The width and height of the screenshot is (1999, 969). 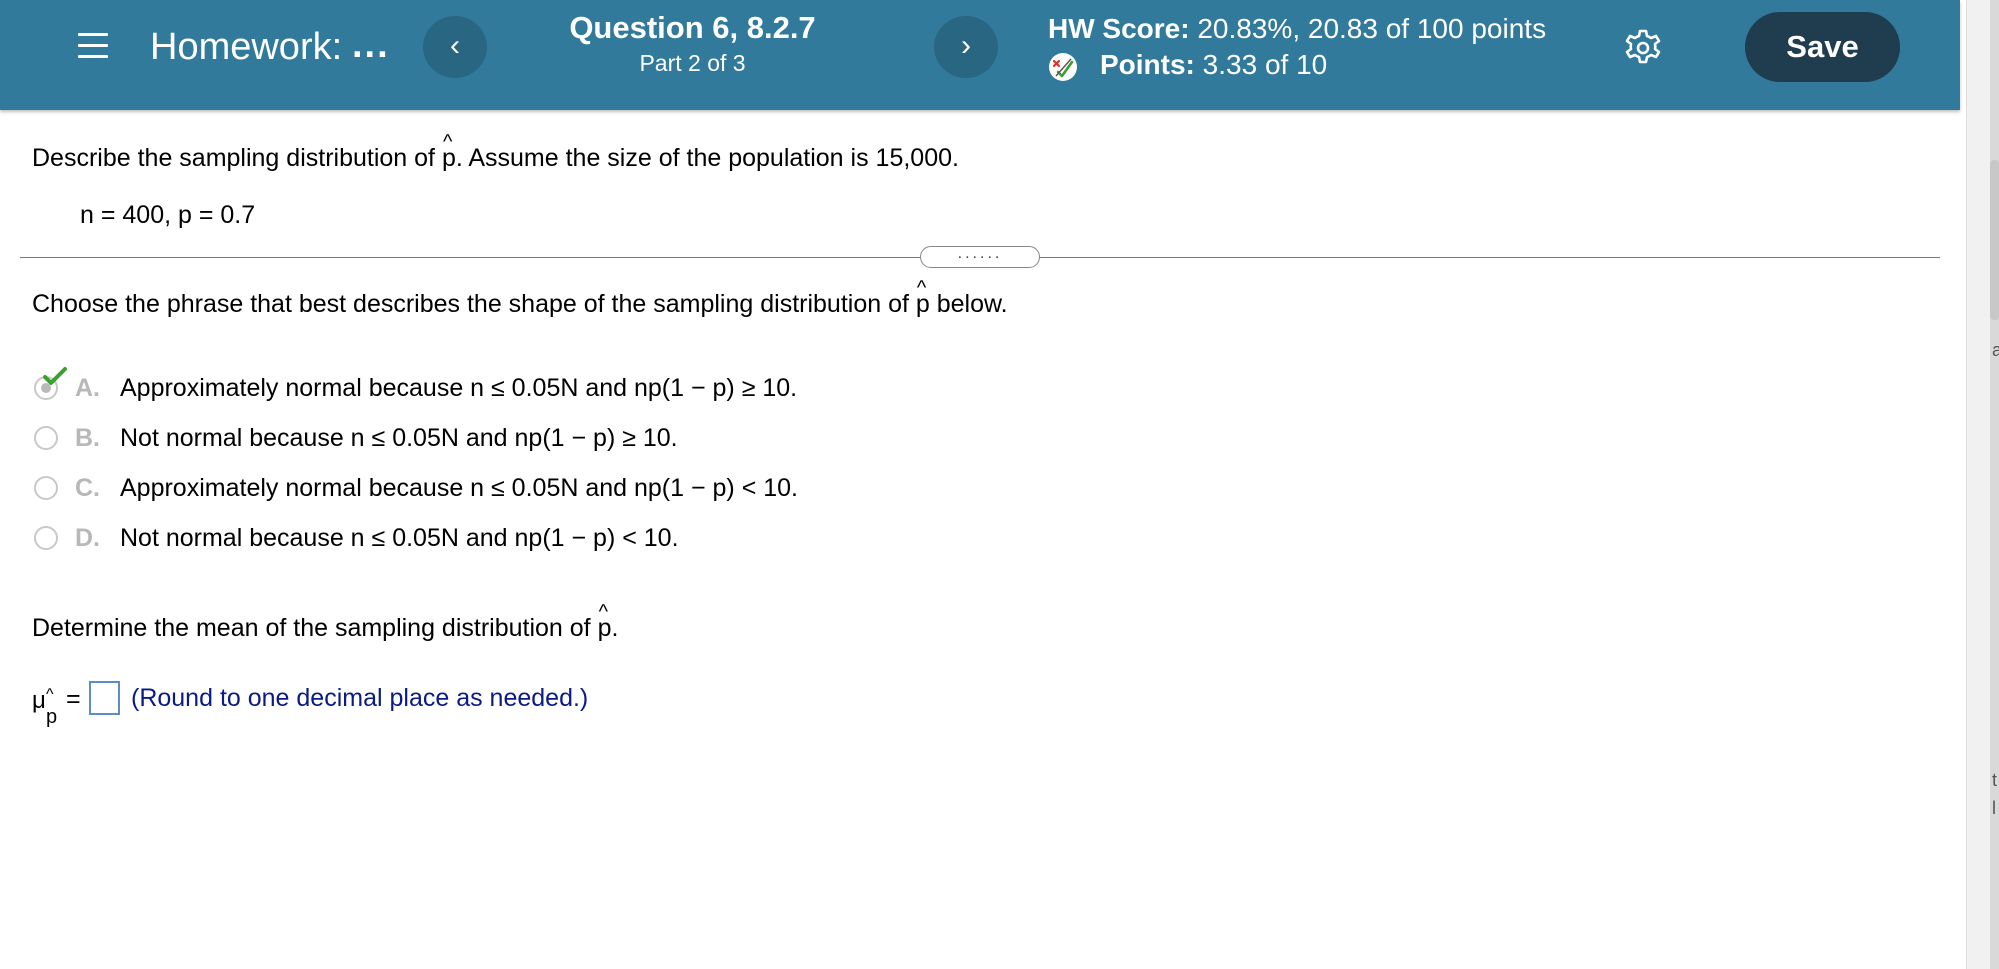 I want to click on option-b-letter: B., so click(x=87, y=438).